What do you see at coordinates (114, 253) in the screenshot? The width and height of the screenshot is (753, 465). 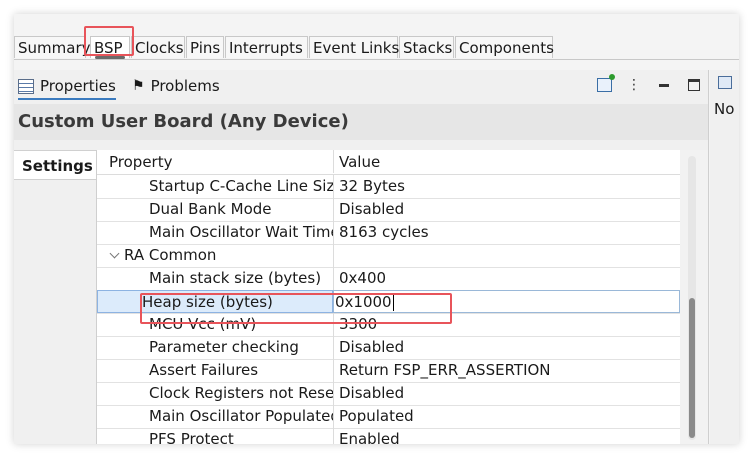 I see `expand-chevron-icon` at bounding box center [114, 253].